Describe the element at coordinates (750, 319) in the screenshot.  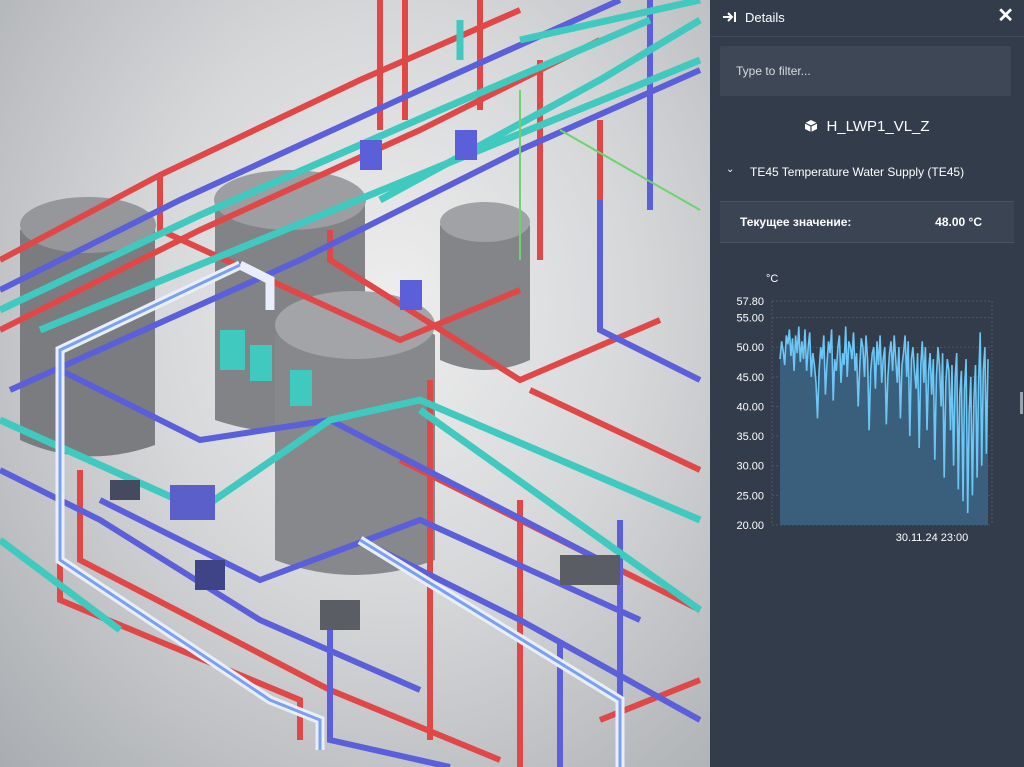
I see `y-tick-label: 55.00` at that location.